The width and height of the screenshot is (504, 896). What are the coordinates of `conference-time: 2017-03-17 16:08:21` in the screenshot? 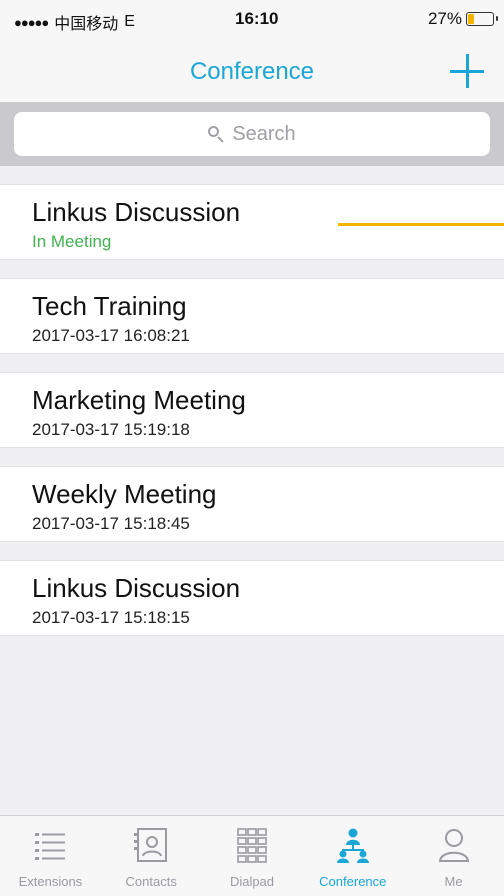 It's located at (111, 335).